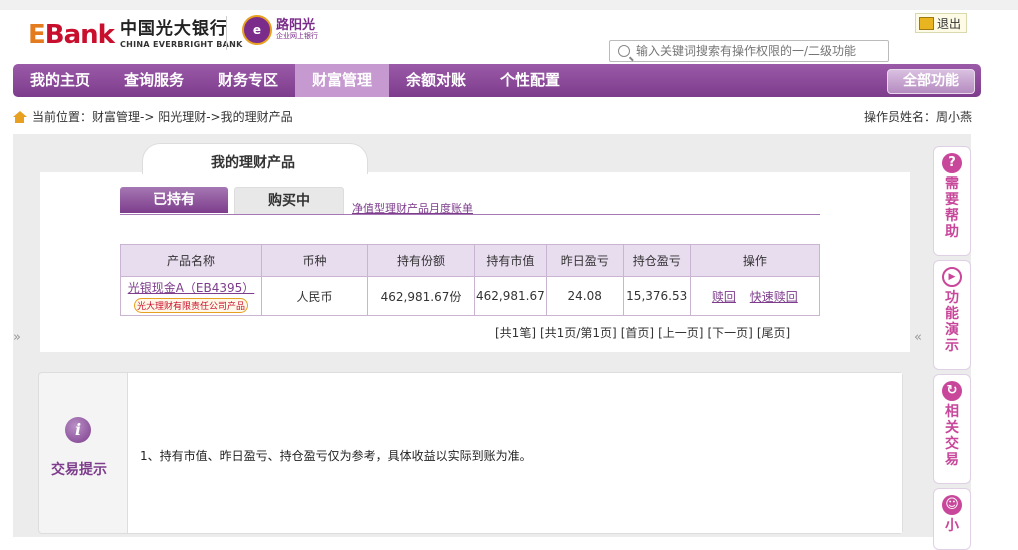 The height and width of the screenshot is (550, 1018). I want to click on search-icon, so click(624, 51).